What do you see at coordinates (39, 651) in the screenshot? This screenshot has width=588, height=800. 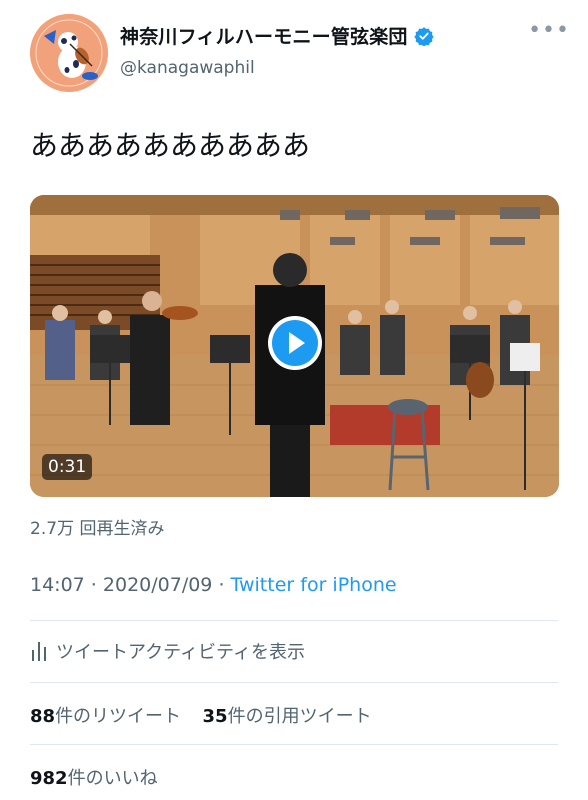 I see `bar-chart-icon` at bounding box center [39, 651].